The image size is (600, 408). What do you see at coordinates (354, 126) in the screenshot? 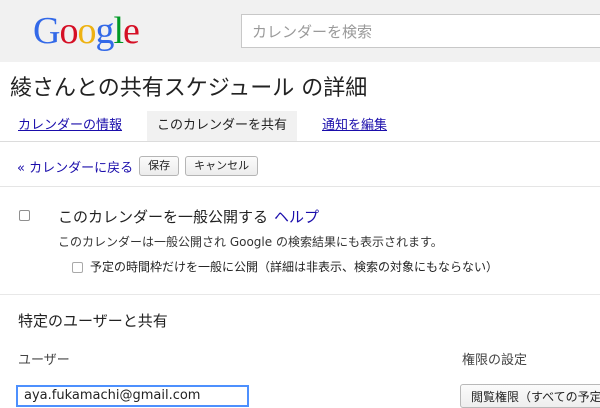
I see `tab-edit-notifications: 通知を編集` at bounding box center [354, 126].